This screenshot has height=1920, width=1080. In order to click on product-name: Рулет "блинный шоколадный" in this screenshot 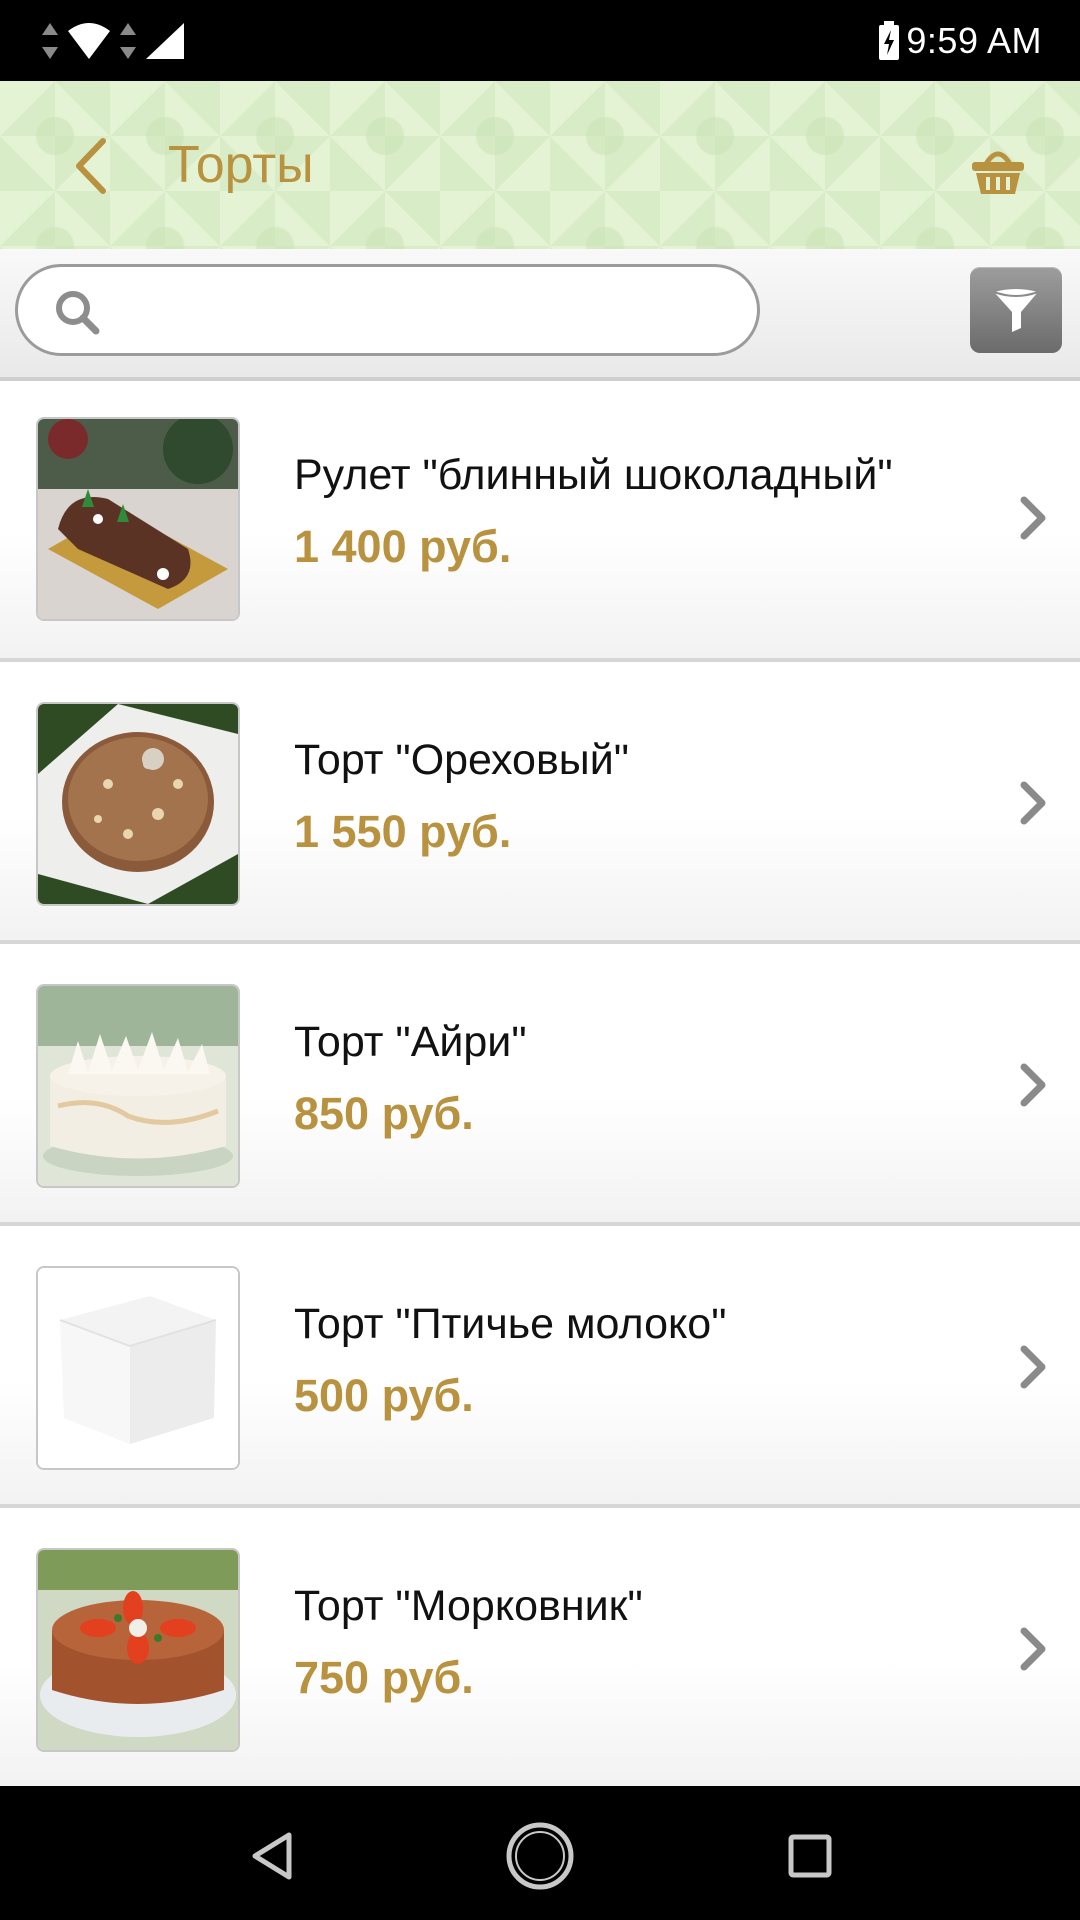, I will do `click(593, 475)`.